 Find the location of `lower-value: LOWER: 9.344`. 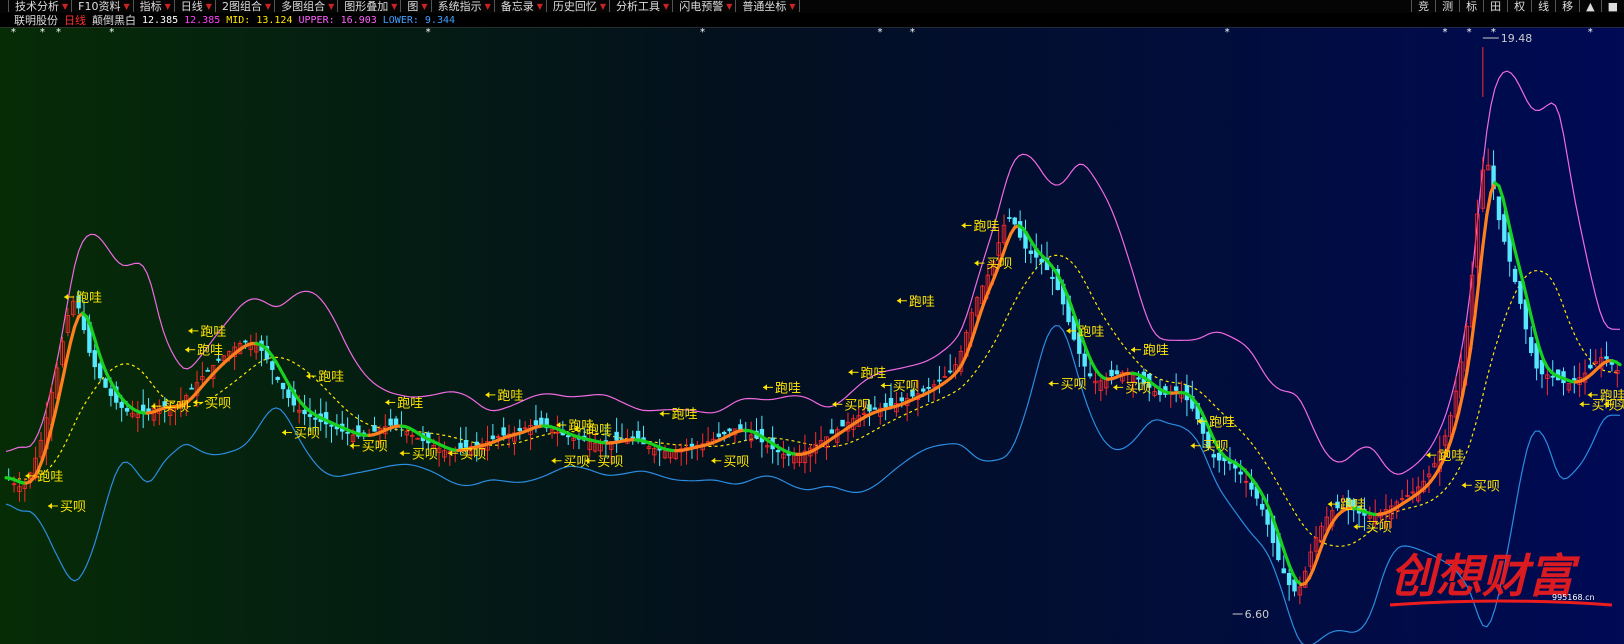

lower-value: LOWER: 9.344 is located at coordinates (419, 20).